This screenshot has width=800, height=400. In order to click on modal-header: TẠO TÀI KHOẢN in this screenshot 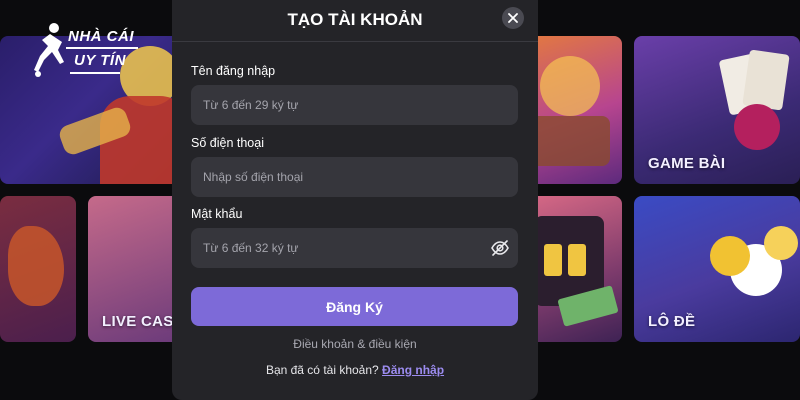, I will do `click(355, 21)`.